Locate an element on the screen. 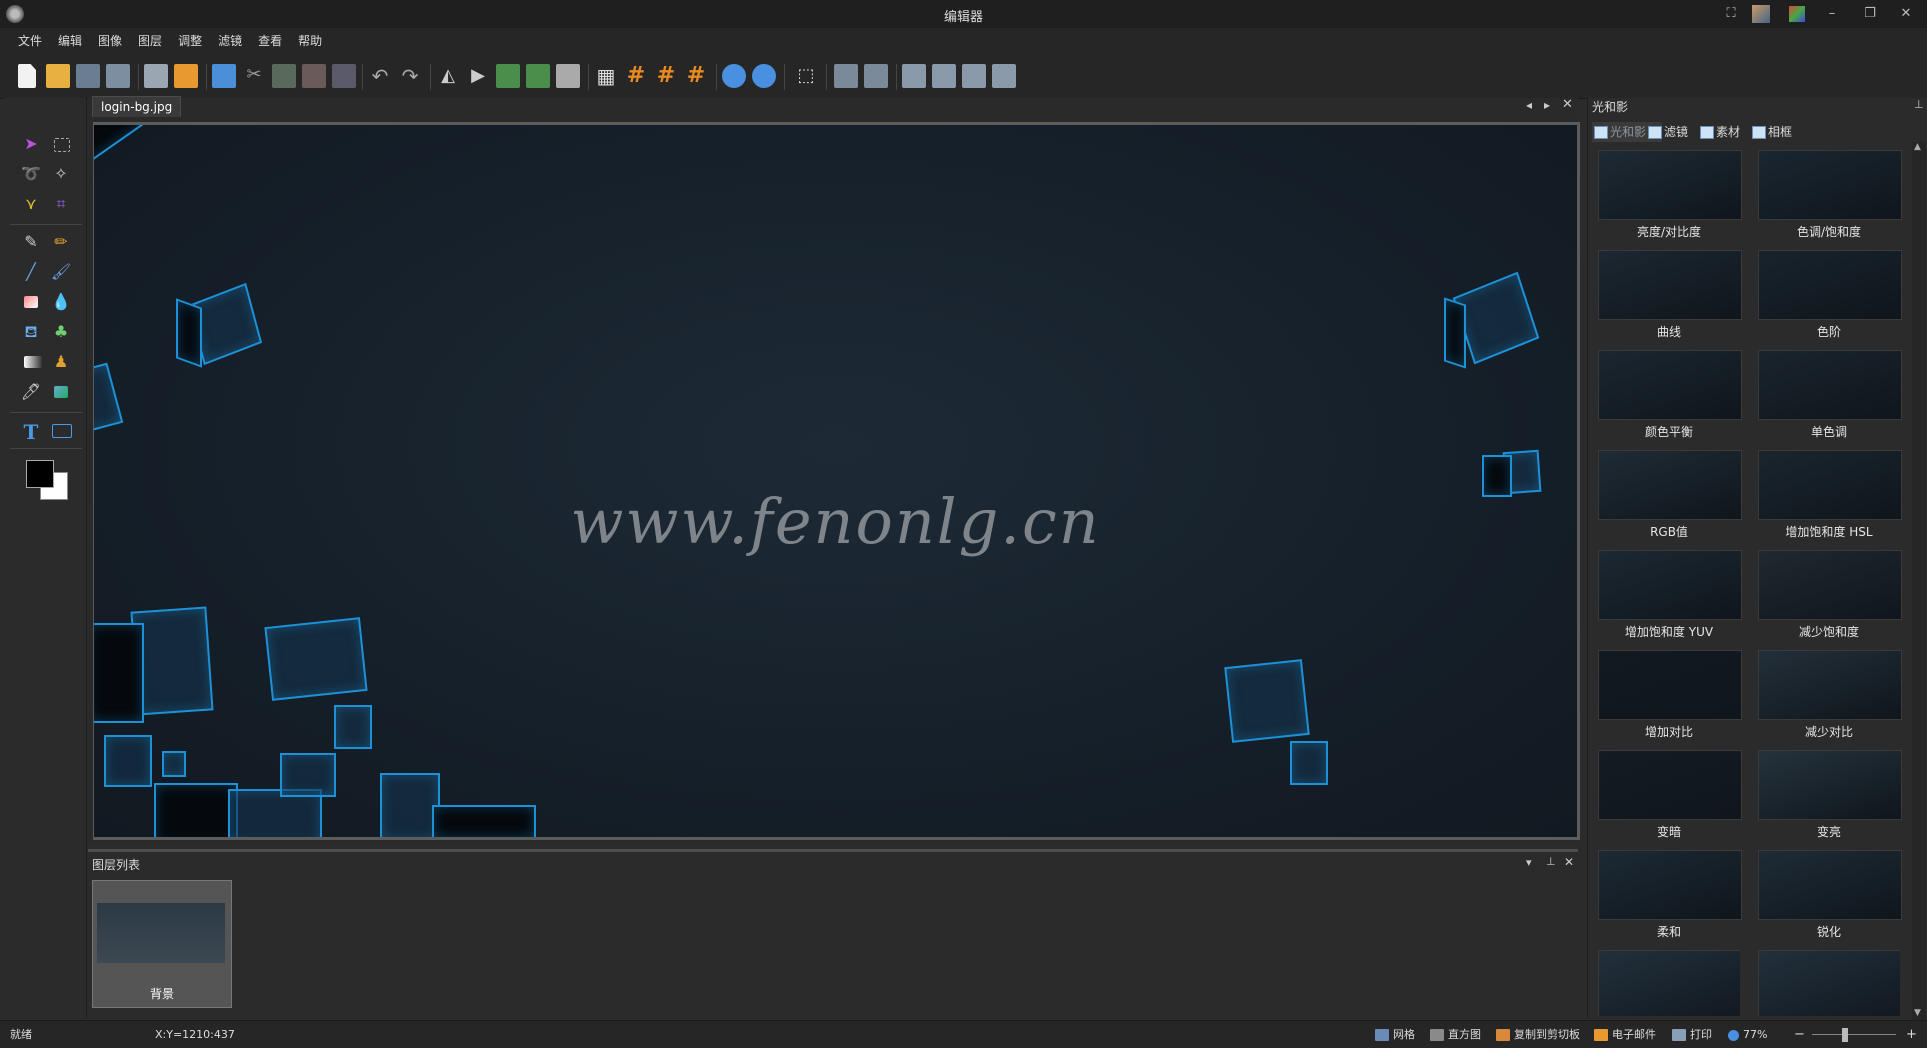 The height and width of the screenshot is (1048, 1927). menu-filter: 滤镜 is located at coordinates (230, 41).